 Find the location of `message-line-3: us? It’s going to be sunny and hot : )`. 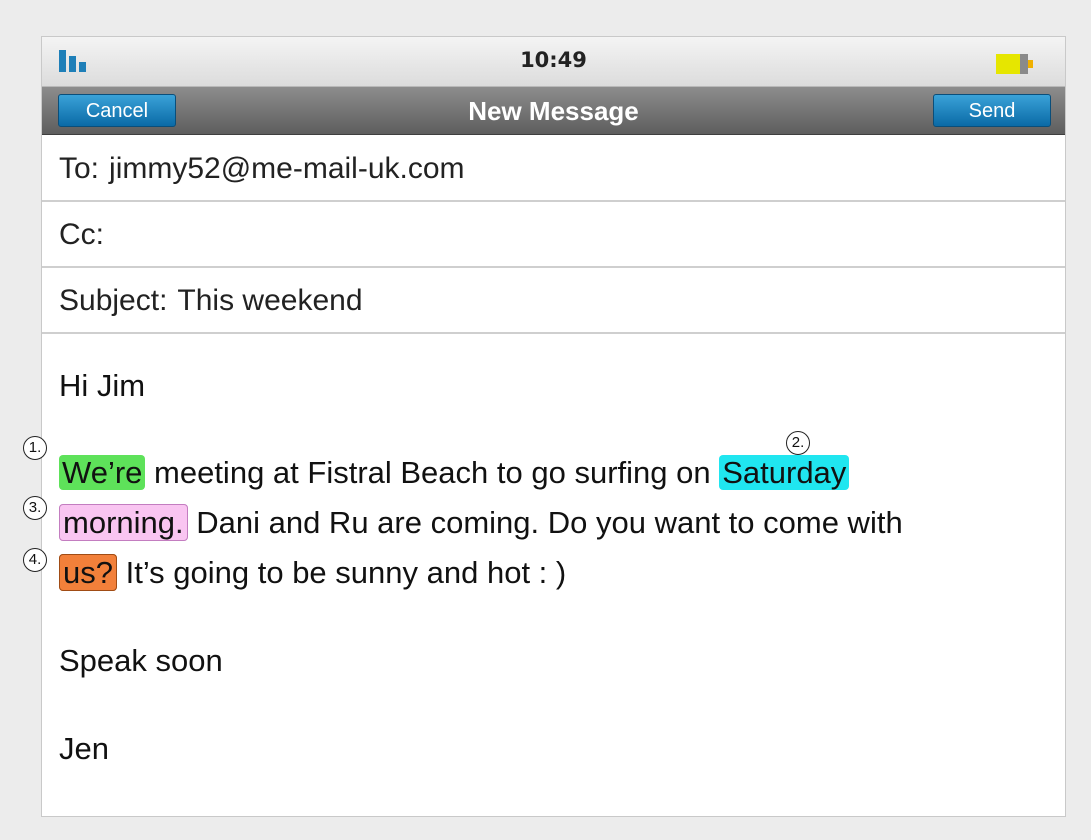

message-line-3: us? It’s going to be sunny and hot : ) is located at coordinates (313, 572).